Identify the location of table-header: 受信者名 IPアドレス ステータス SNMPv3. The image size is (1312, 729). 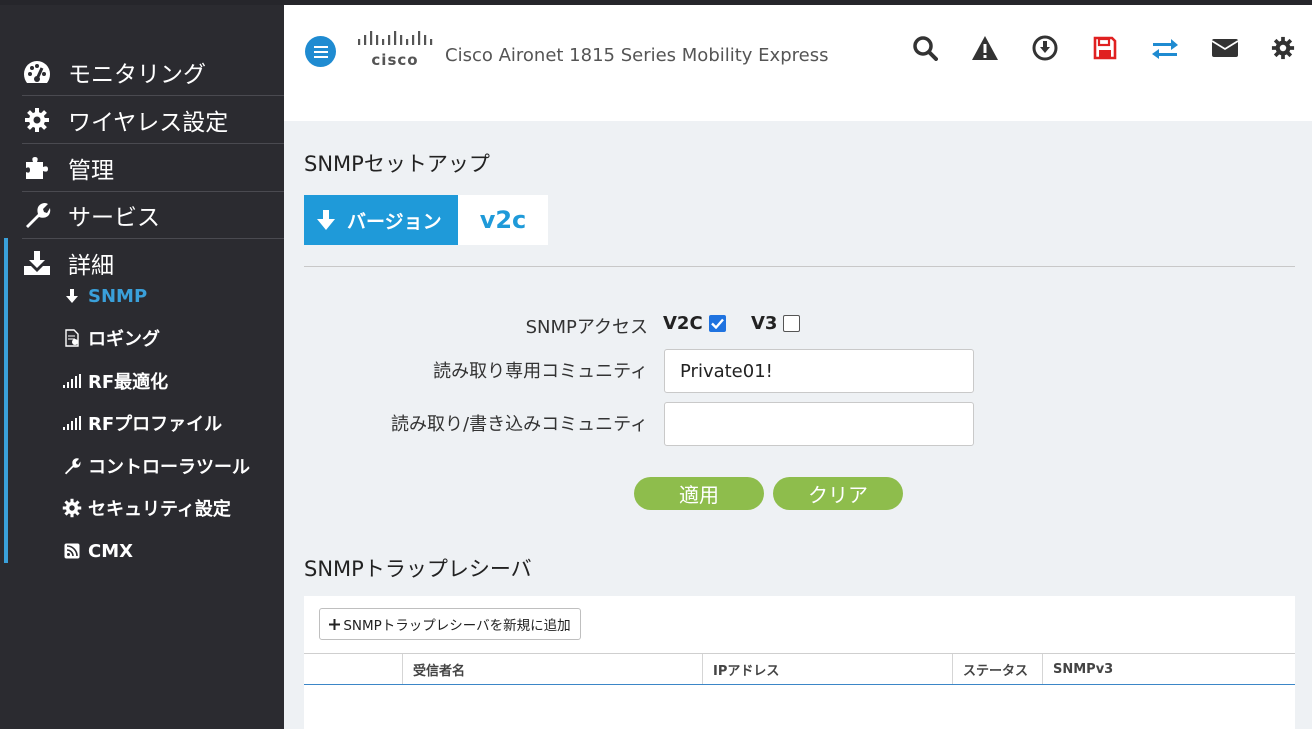
(799, 669).